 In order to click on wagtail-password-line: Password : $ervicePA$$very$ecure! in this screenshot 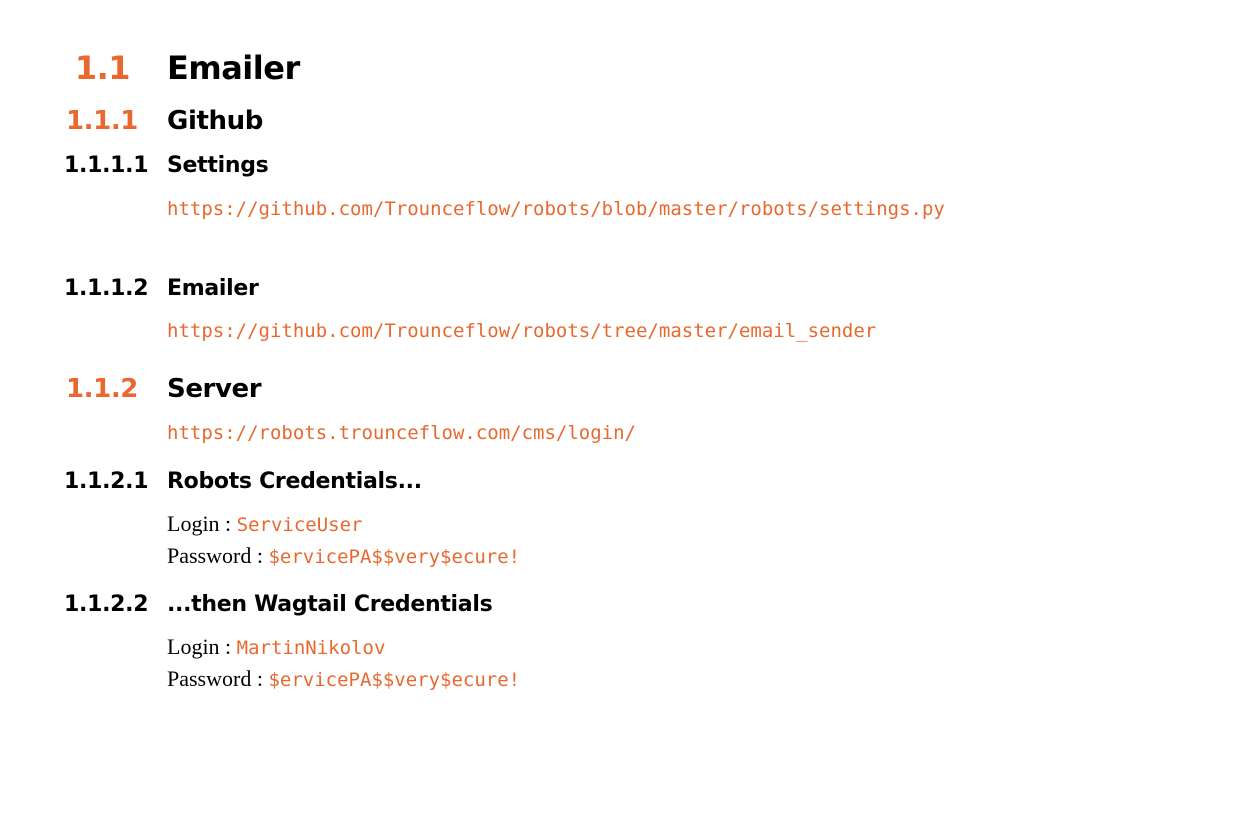, I will do `click(343, 679)`.